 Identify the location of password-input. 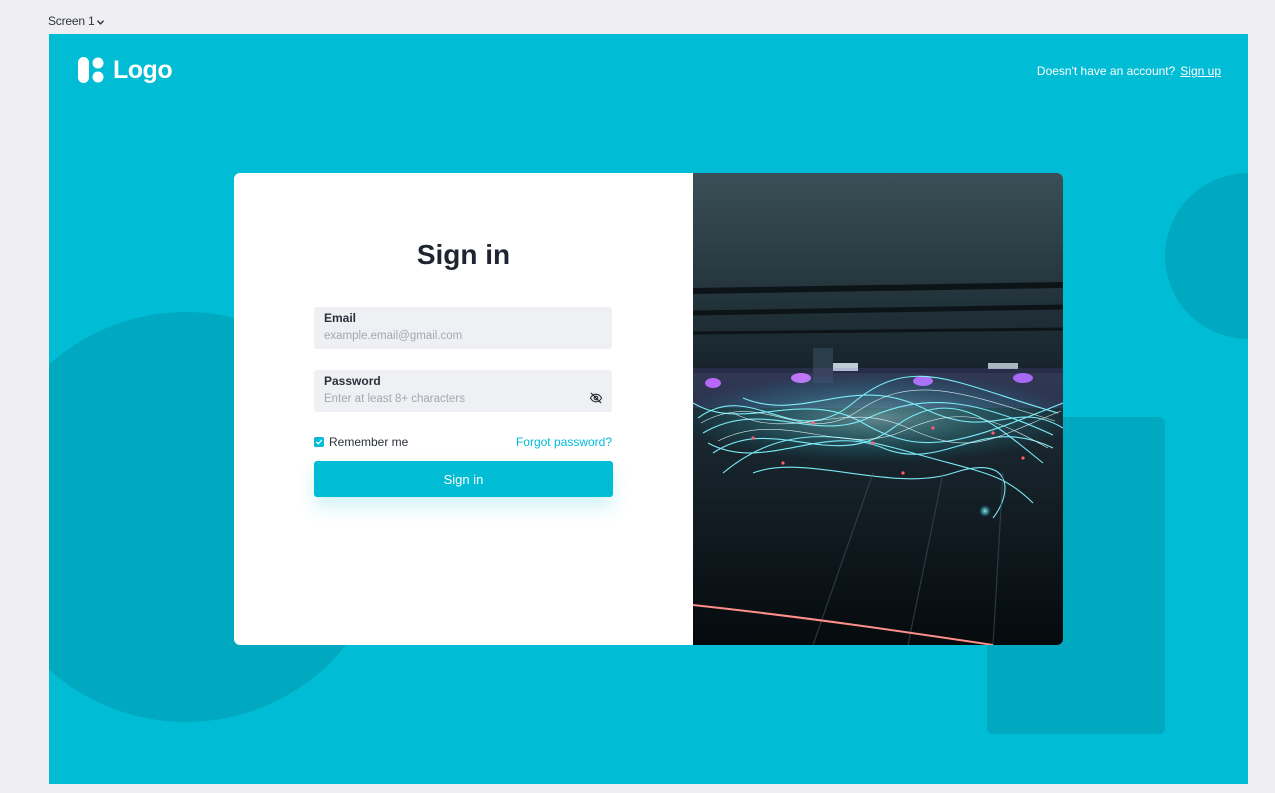
(449, 399).